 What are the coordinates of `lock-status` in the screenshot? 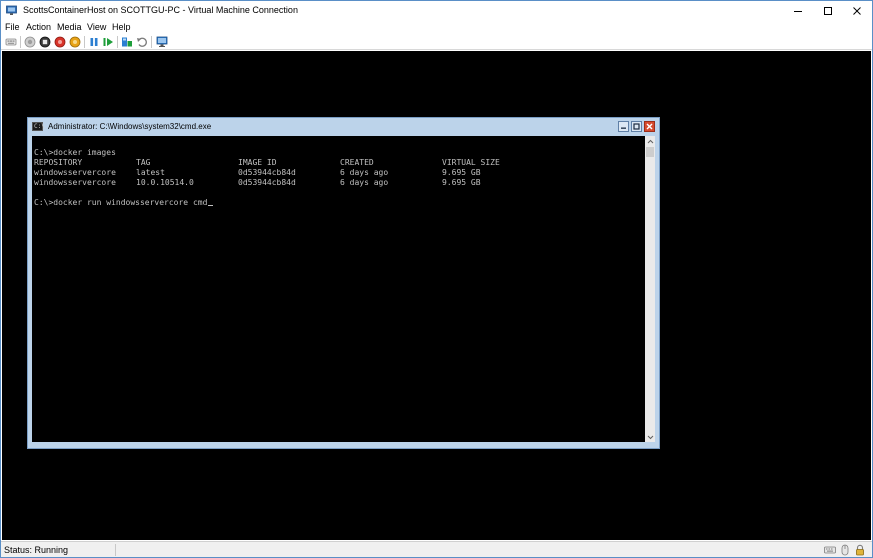 It's located at (860, 550).